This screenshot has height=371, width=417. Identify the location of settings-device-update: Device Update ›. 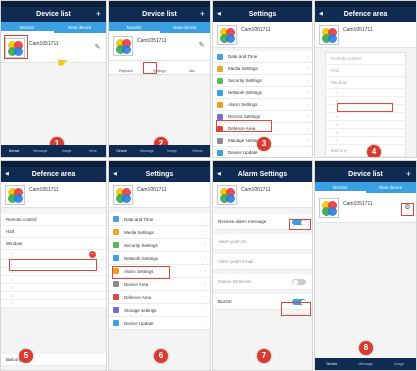
(159, 323).